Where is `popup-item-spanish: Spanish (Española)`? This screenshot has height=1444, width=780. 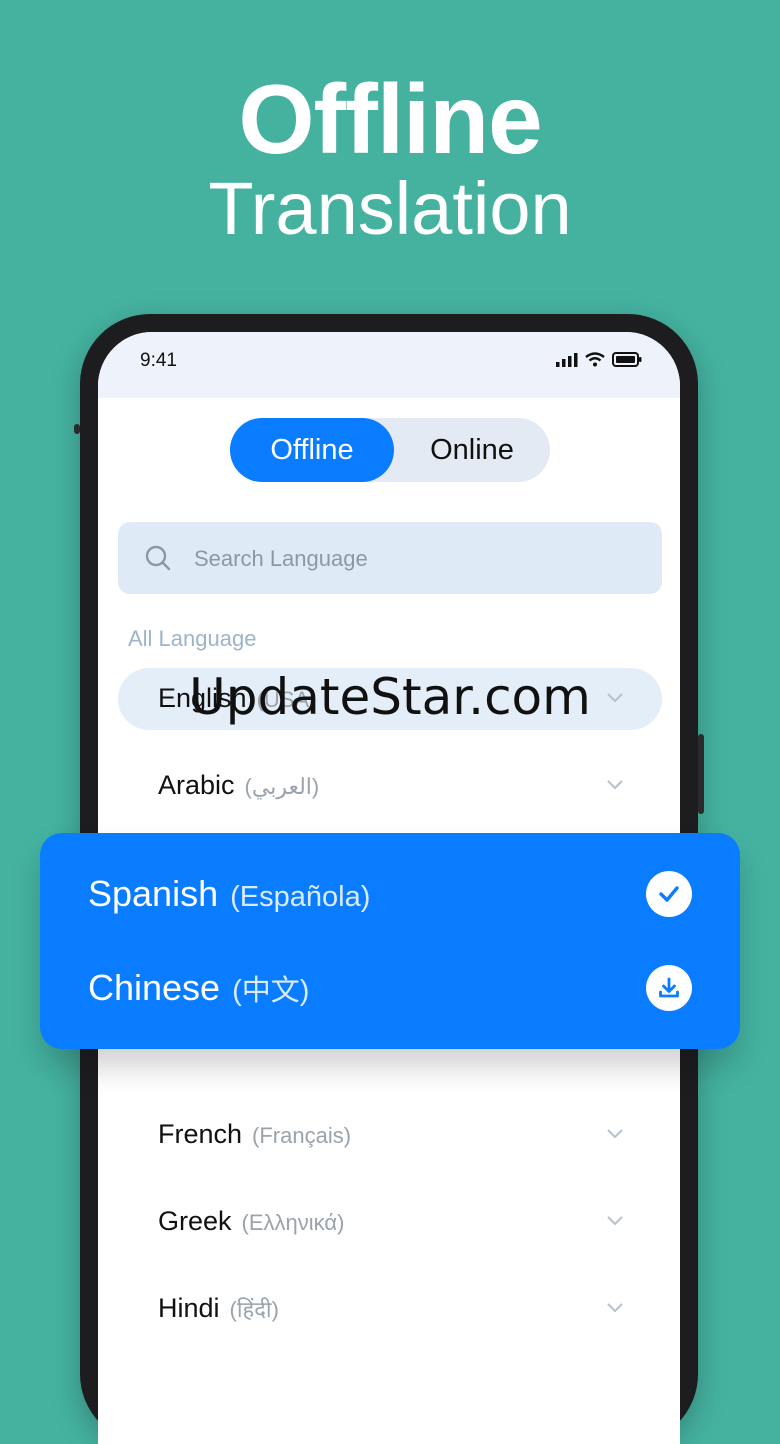
popup-item-spanish: Spanish (Española) is located at coordinates (229, 894).